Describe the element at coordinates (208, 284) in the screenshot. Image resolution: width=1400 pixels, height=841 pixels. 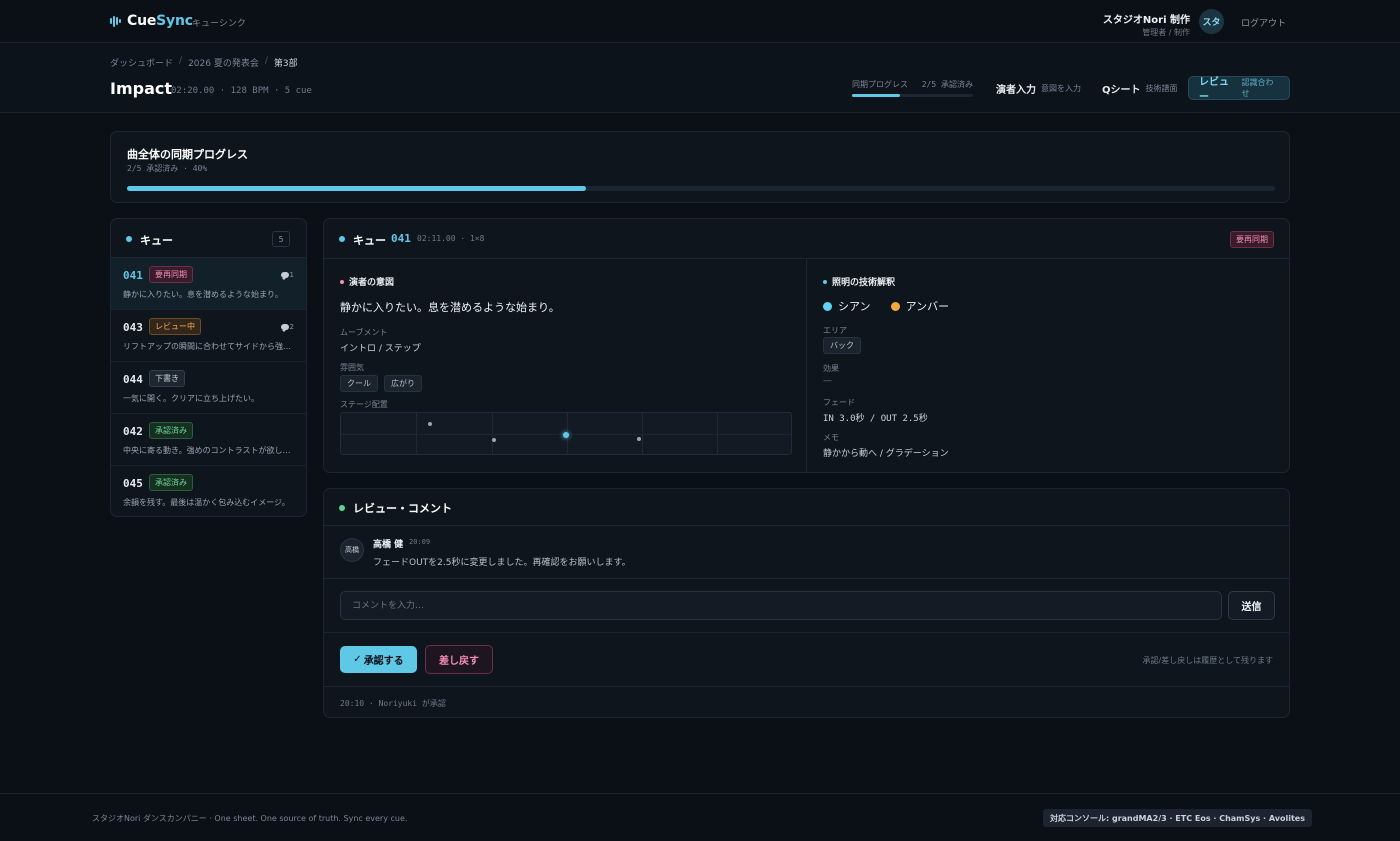
I see `cue-list-item: 041 要再同期 静かに入りたい。息を潜めるような始まり。 1` at that location.